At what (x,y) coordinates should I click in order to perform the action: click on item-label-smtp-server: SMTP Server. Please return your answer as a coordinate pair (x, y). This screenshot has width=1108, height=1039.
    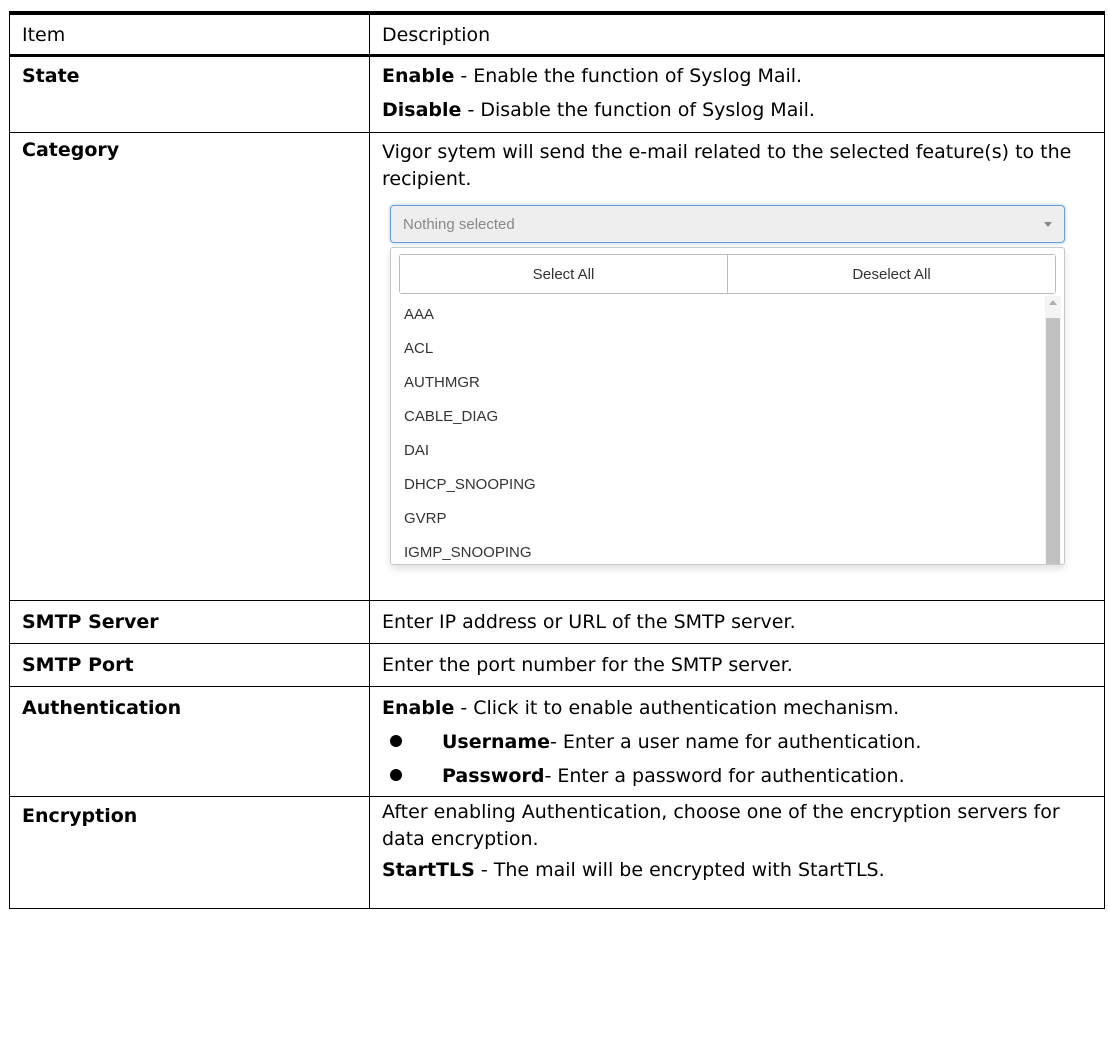
    Looking at the image, I should click on (90, 622).